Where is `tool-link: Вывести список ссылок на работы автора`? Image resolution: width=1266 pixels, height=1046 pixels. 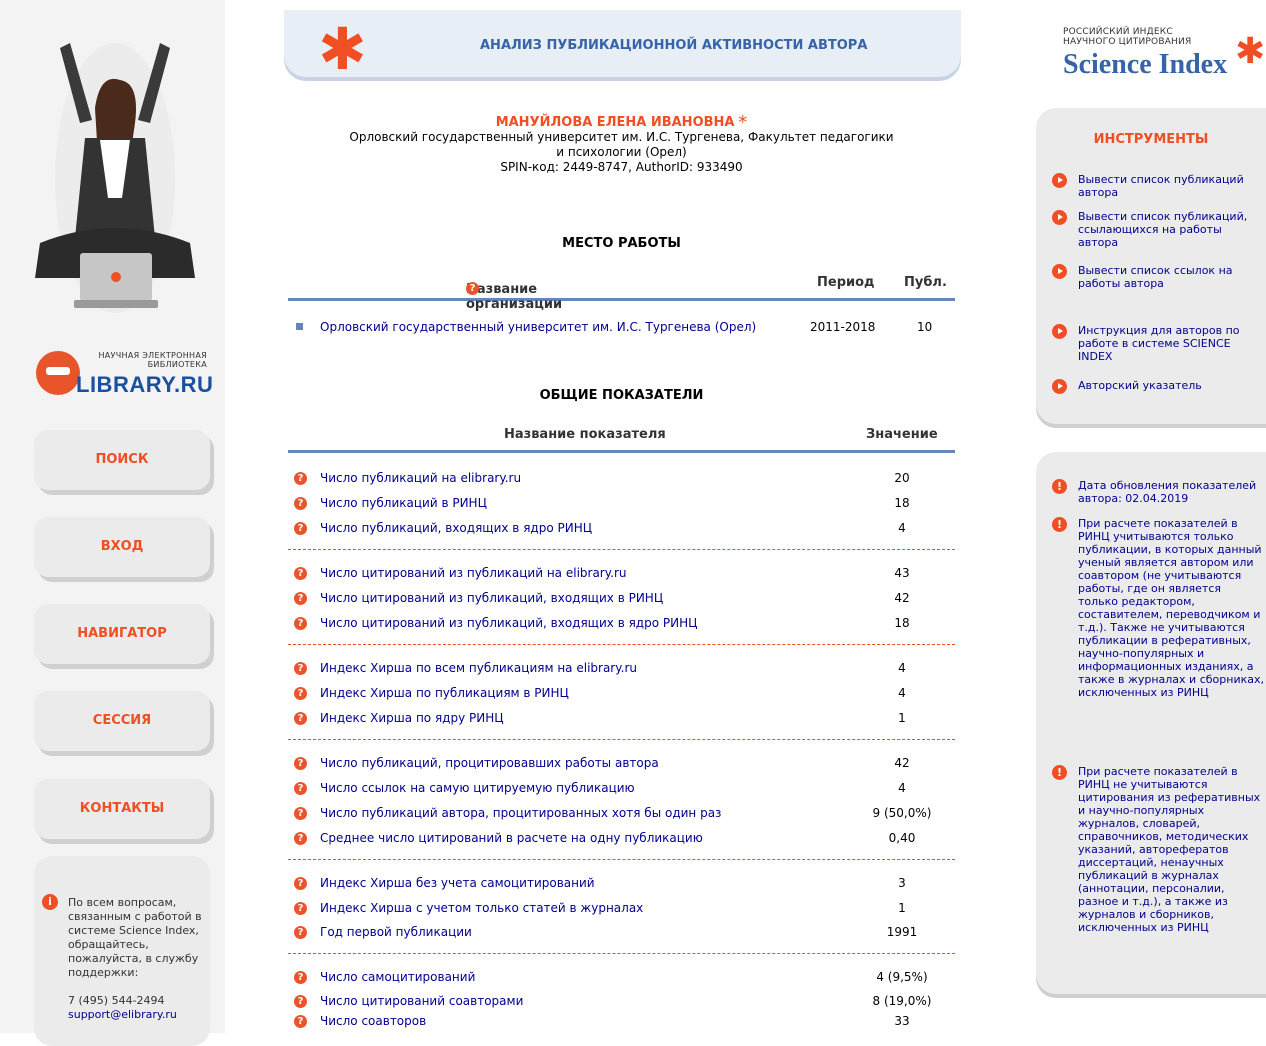 tool-link: Вывести список ссылок на работы автора is located at coordinates (1171, 277).